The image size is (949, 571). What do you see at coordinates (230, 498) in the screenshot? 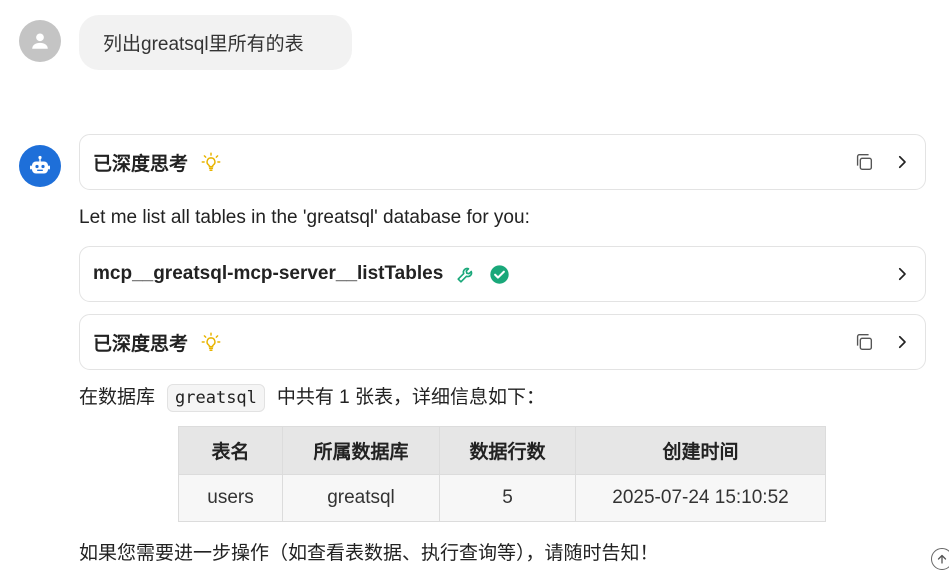
I see `table-cell: users` at bounding box center [230, 498].